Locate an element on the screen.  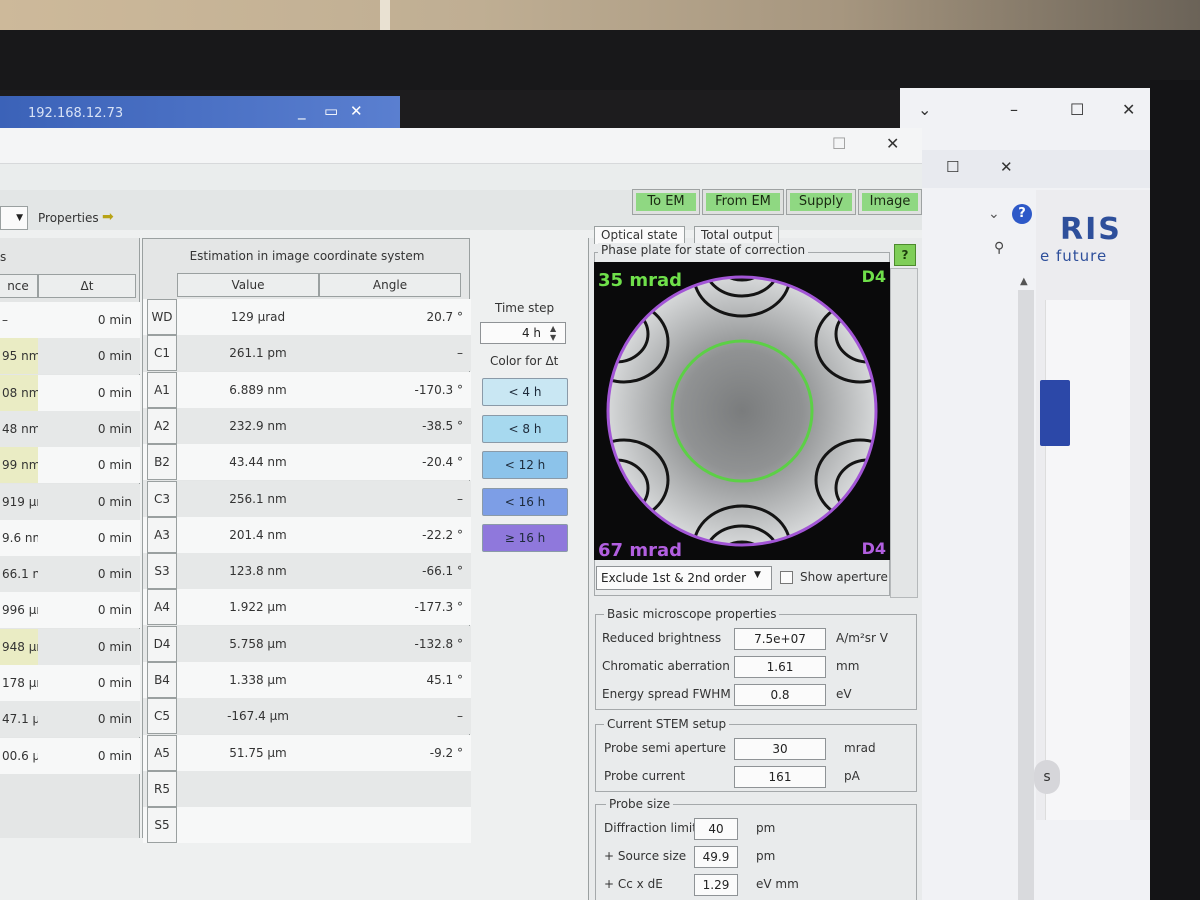
probe-label-0: Diffraction limit is located at coordinates (650, 828).